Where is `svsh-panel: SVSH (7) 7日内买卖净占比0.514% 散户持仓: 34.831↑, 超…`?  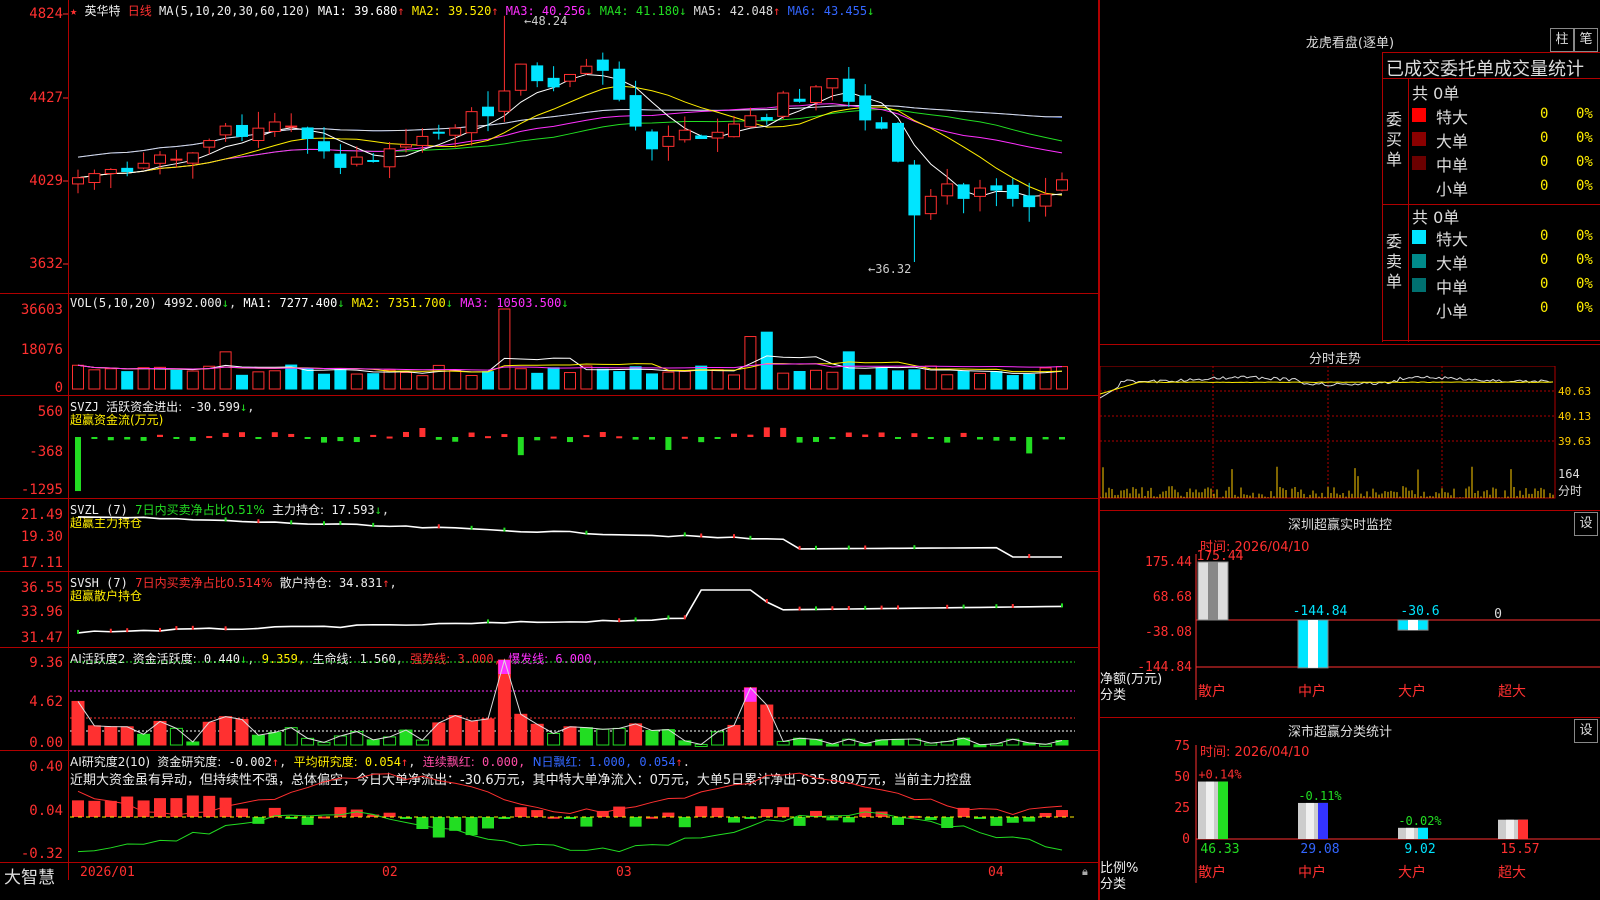
svsh-panel: SVSH (7) 7日内买卖净占比0.514% 散户持仓: 34.831↑, 超… is located at coordinates (549, 610).